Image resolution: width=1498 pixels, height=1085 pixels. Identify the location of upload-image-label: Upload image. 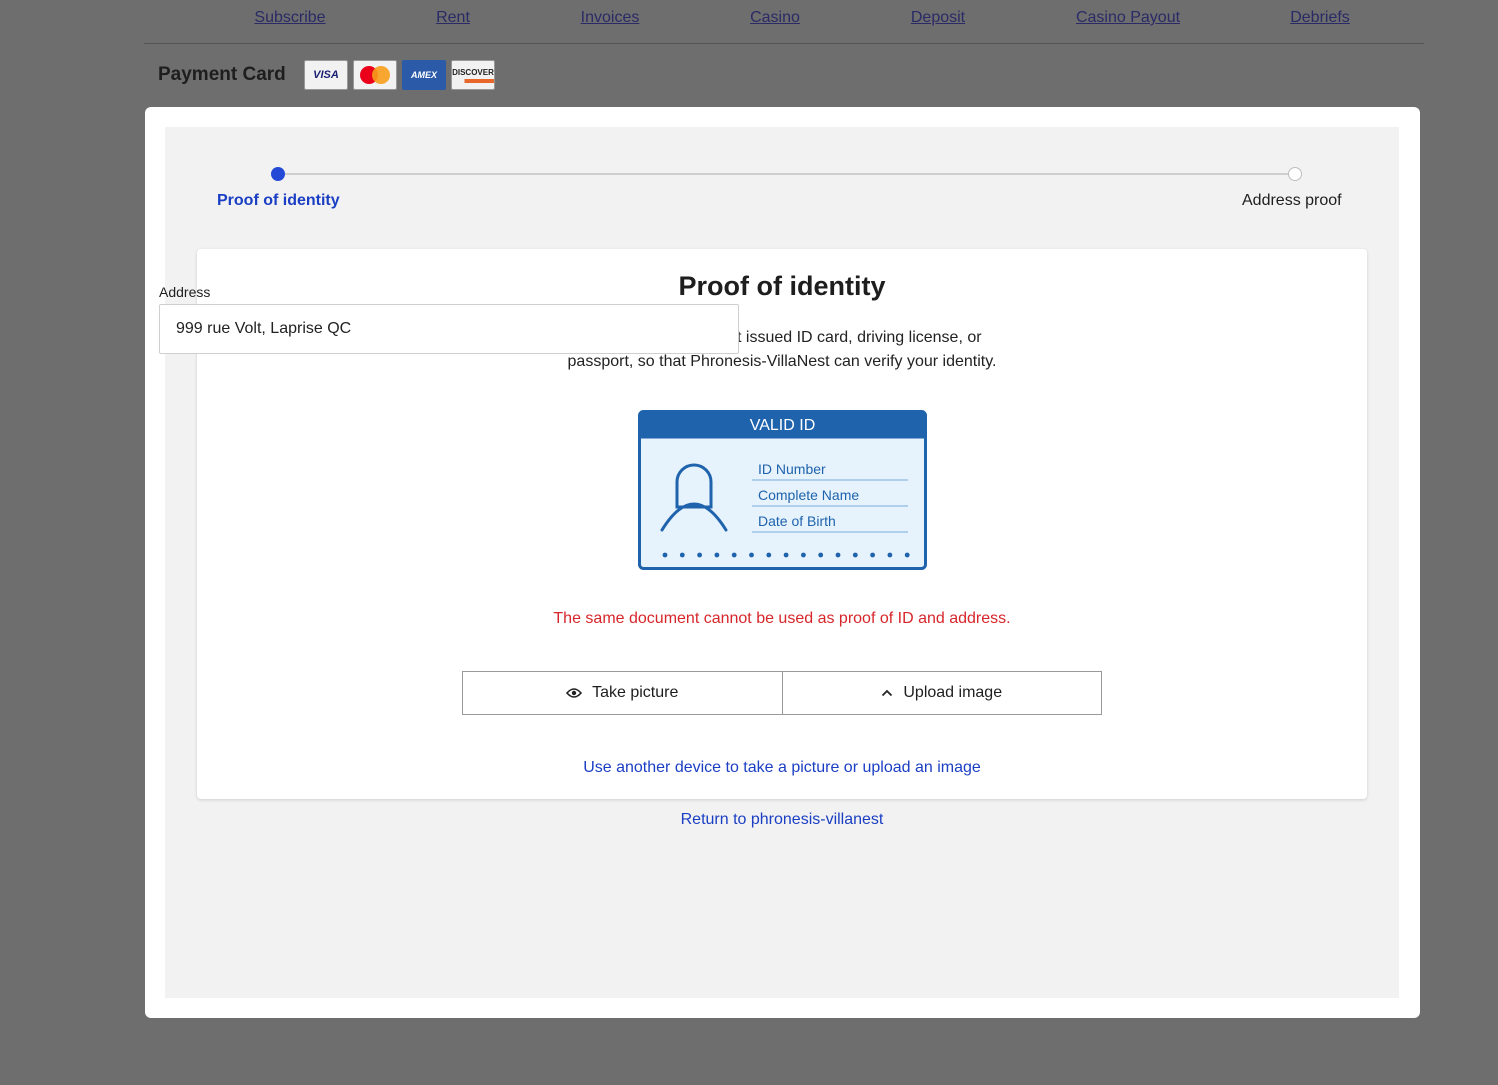
(953, 692).